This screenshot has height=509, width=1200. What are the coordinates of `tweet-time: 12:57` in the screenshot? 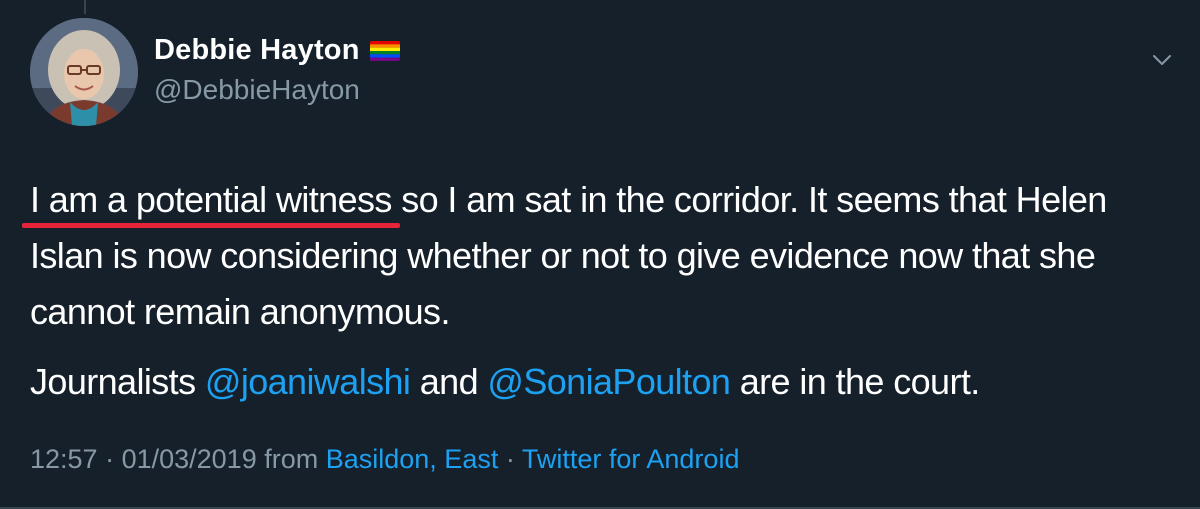 It's located at (64, 459).